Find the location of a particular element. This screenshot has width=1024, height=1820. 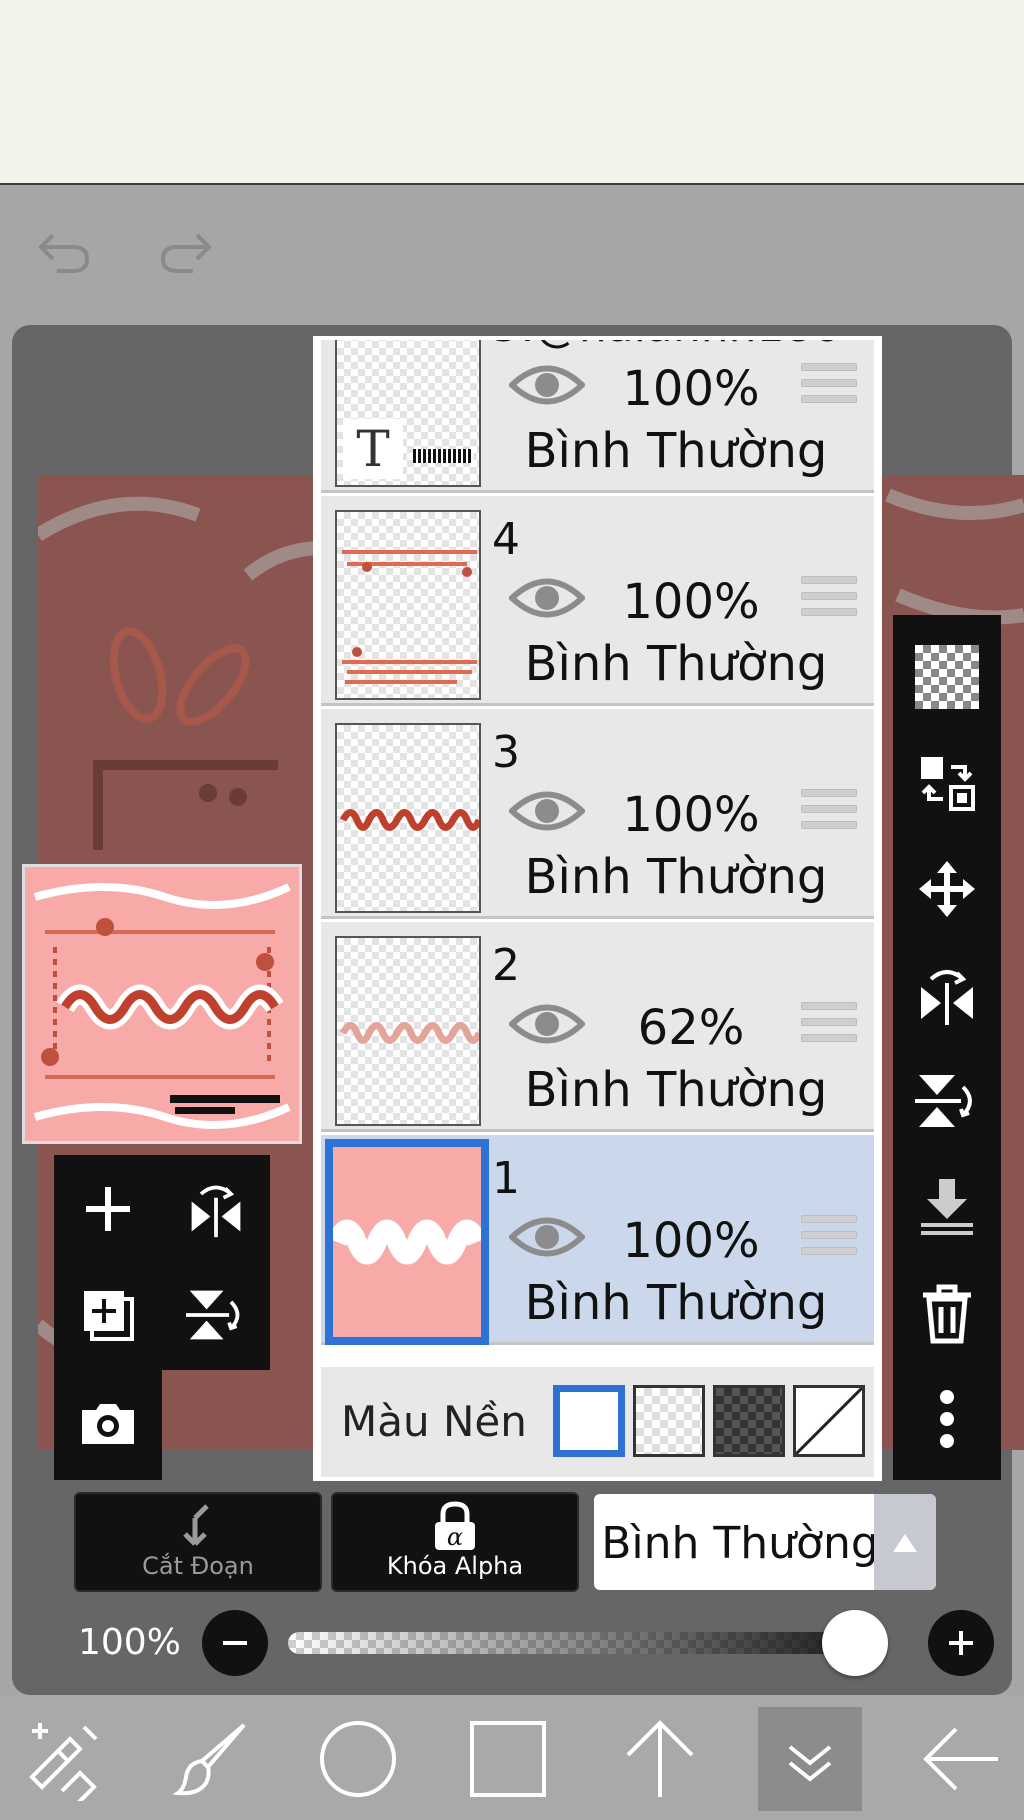

opacity-decrease-button is located at coordinates (235, 1643).